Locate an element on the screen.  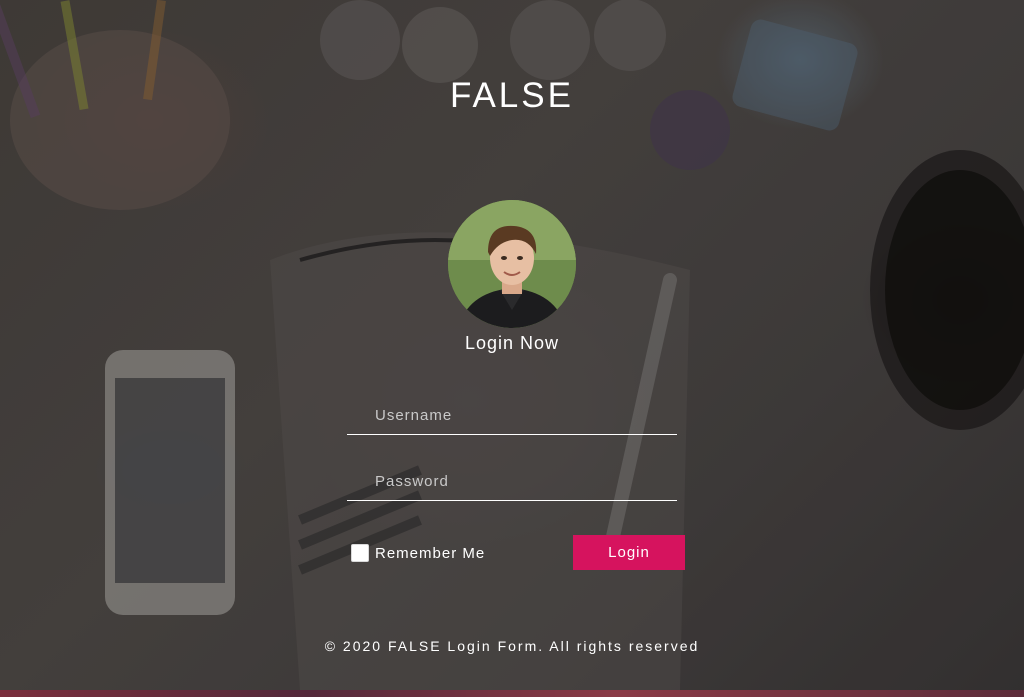
app-title: FALSE is located at coordinates (512, 95).